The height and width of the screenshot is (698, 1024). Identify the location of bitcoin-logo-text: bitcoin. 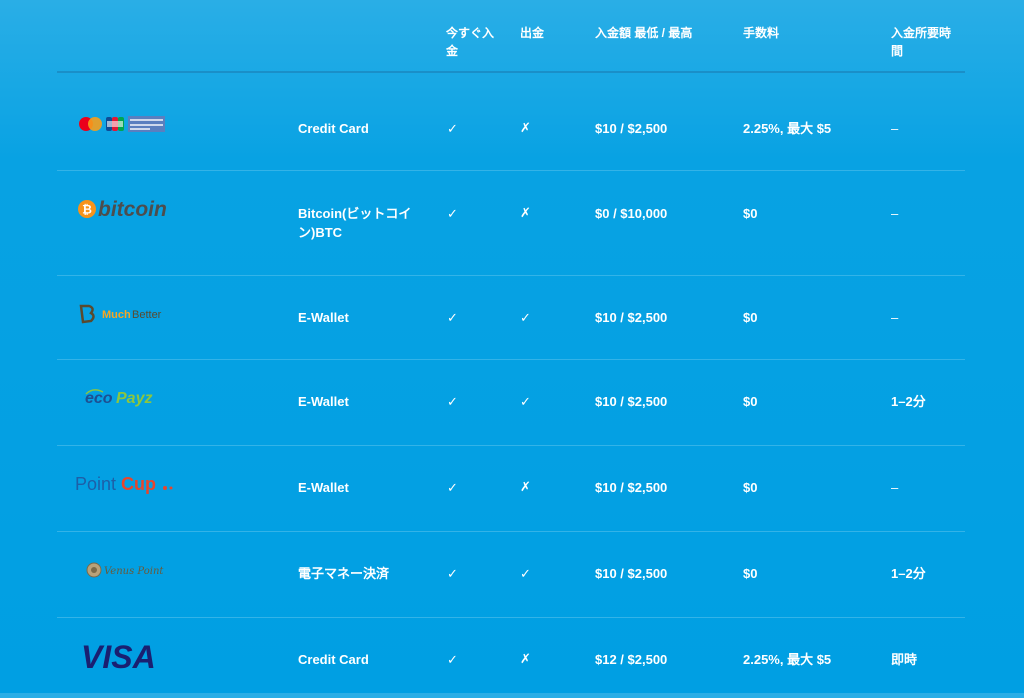
(132, 209).